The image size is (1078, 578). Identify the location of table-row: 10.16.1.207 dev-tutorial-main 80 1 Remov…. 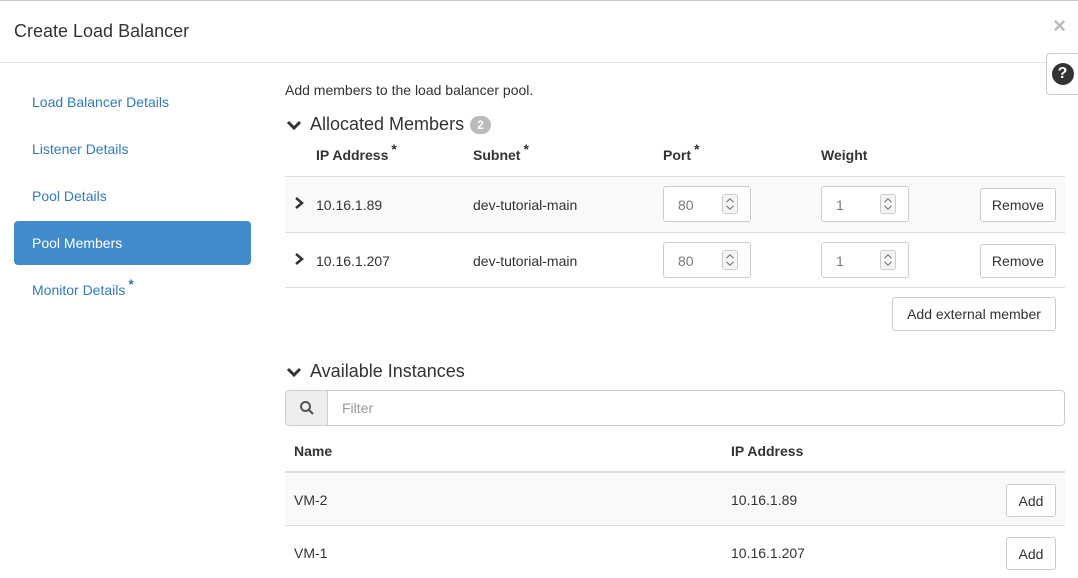
(675, 260).